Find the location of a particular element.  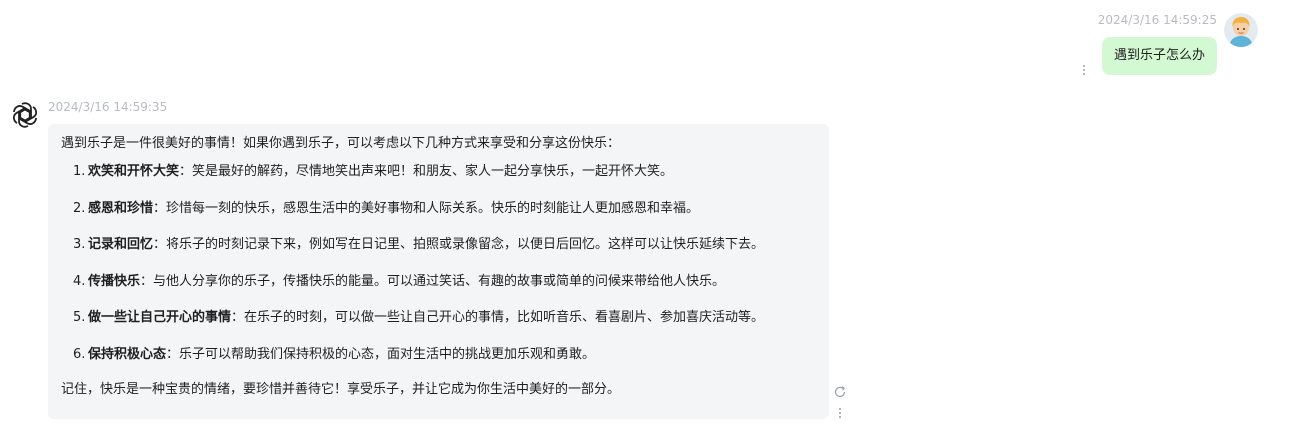

list-item-title: 传播快乐 is located at coordinates (114, 281).